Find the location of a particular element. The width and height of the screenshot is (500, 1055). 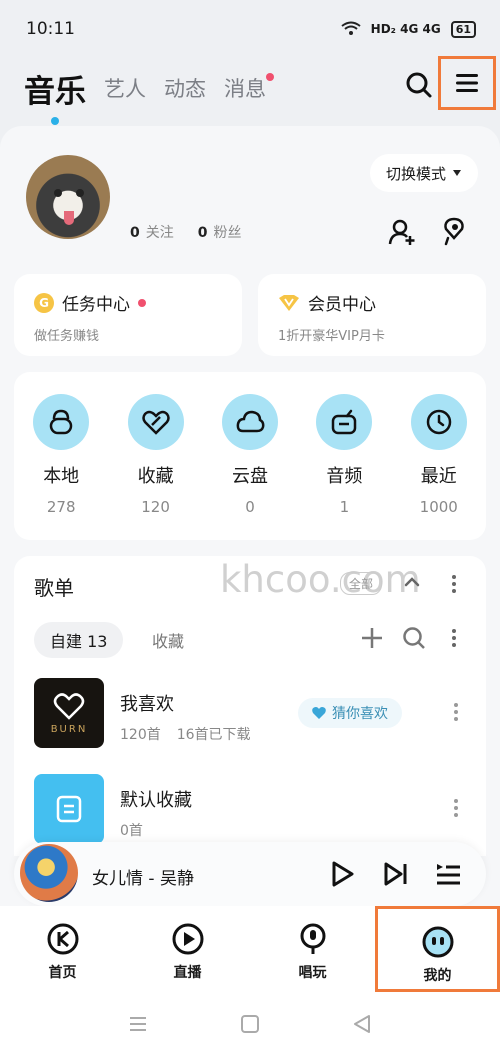

follow-stats: 0 关注 0 粉丝 is located at coordinates (186, 232).